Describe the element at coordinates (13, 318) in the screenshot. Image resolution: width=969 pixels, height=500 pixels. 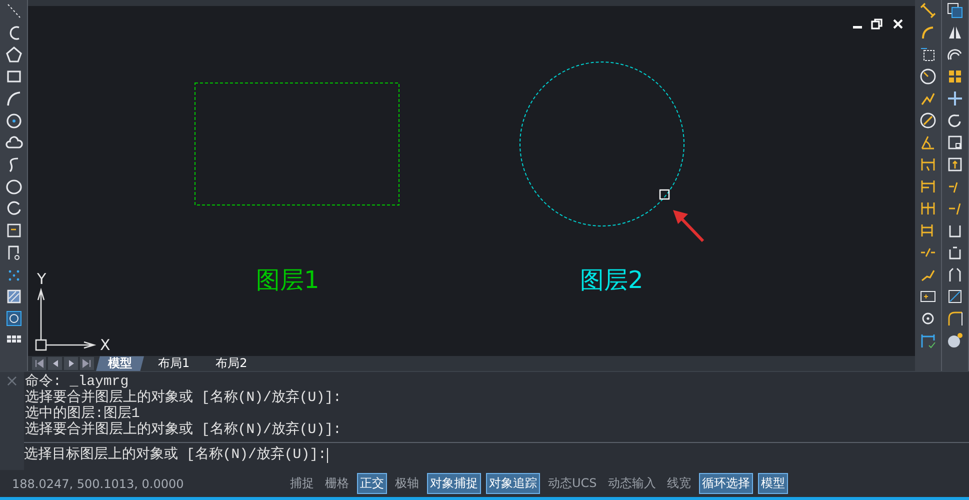
I see `region-icon` at that location.